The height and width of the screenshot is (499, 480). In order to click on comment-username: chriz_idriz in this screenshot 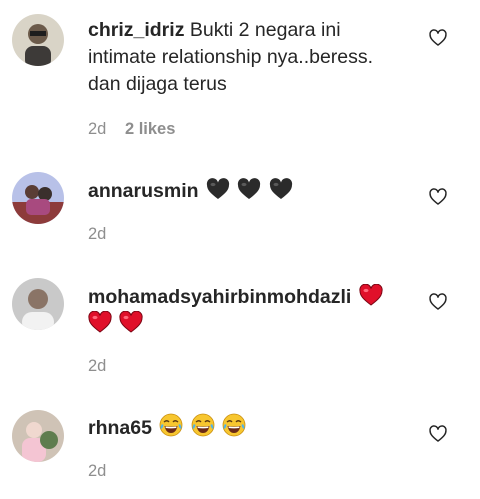, I will do `click(136, 30)`.